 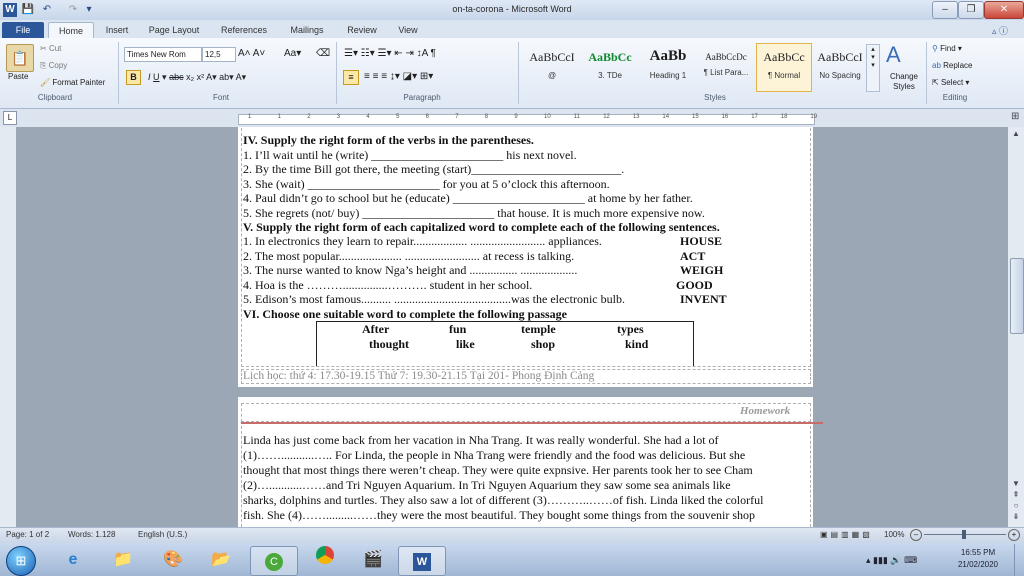 I want to click on ruler-number: 18, so click(x=784, y=117).